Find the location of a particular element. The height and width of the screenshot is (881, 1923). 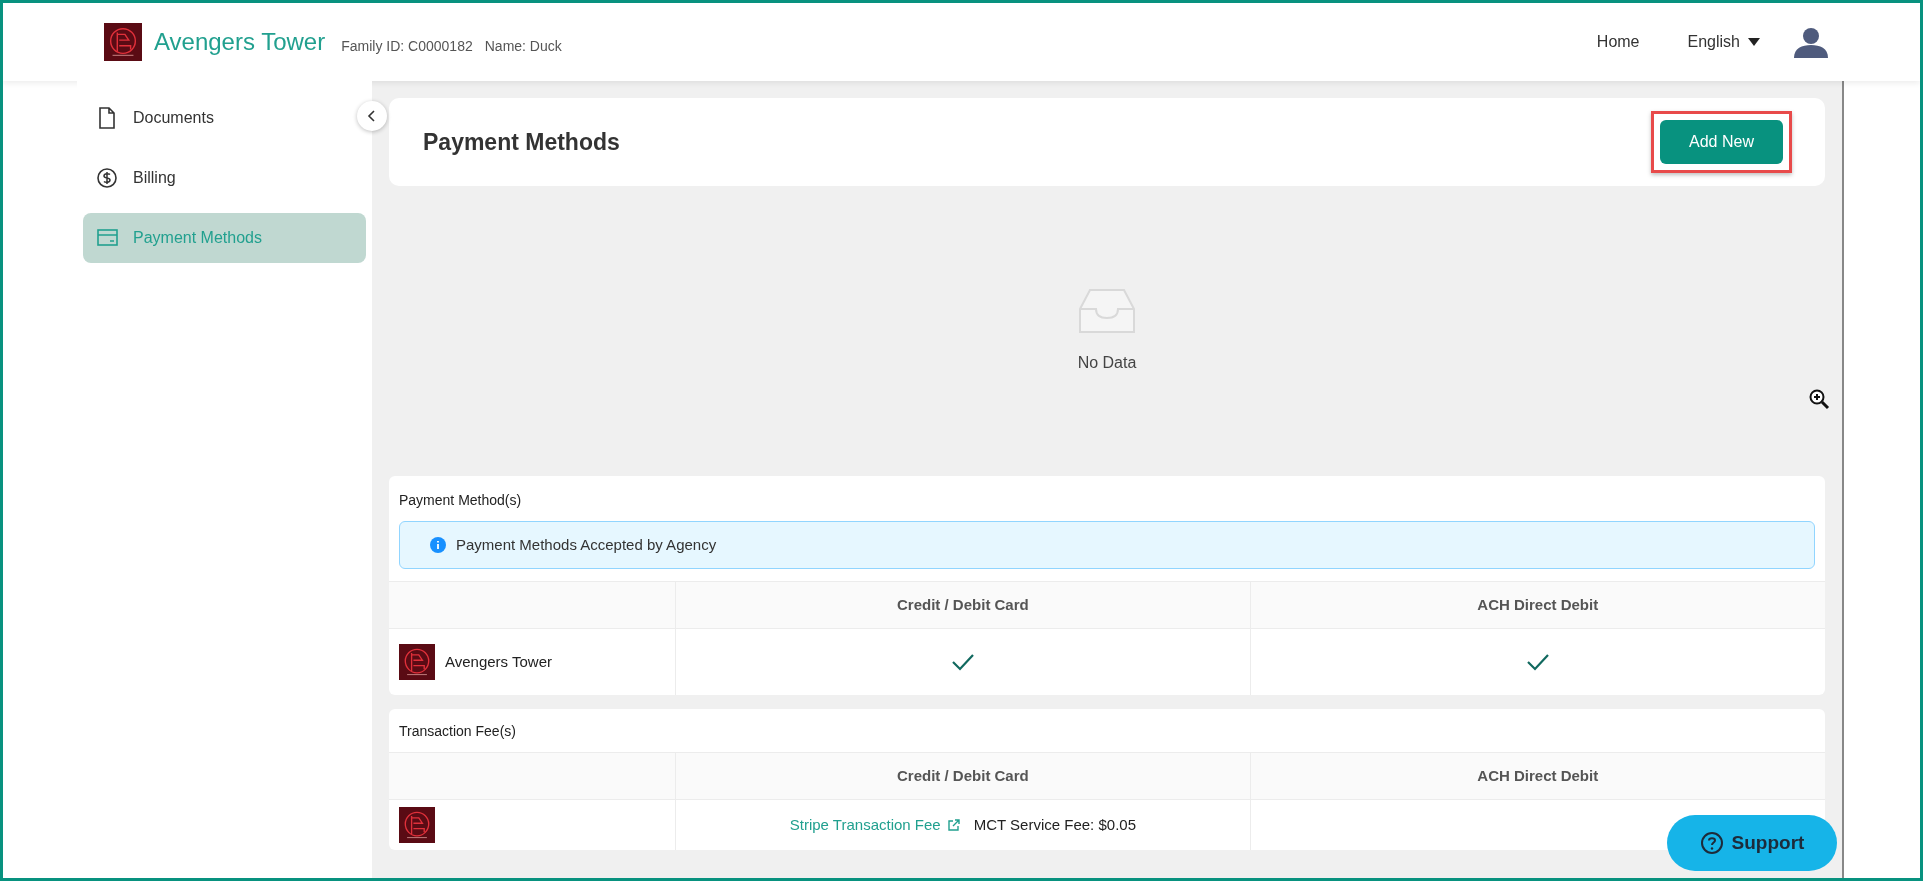

card-title: Payment Method(s) is located at coordinates (460, 500).